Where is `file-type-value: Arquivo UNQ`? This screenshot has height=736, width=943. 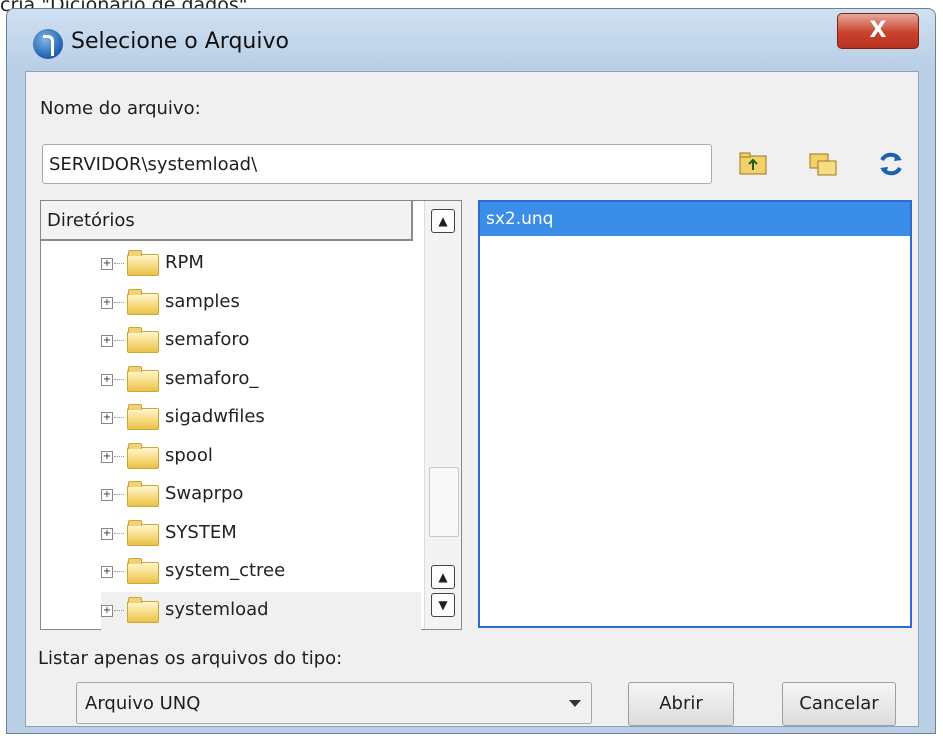
file-type-value: Arquivo UNQ is located at coordinates (143, 703).